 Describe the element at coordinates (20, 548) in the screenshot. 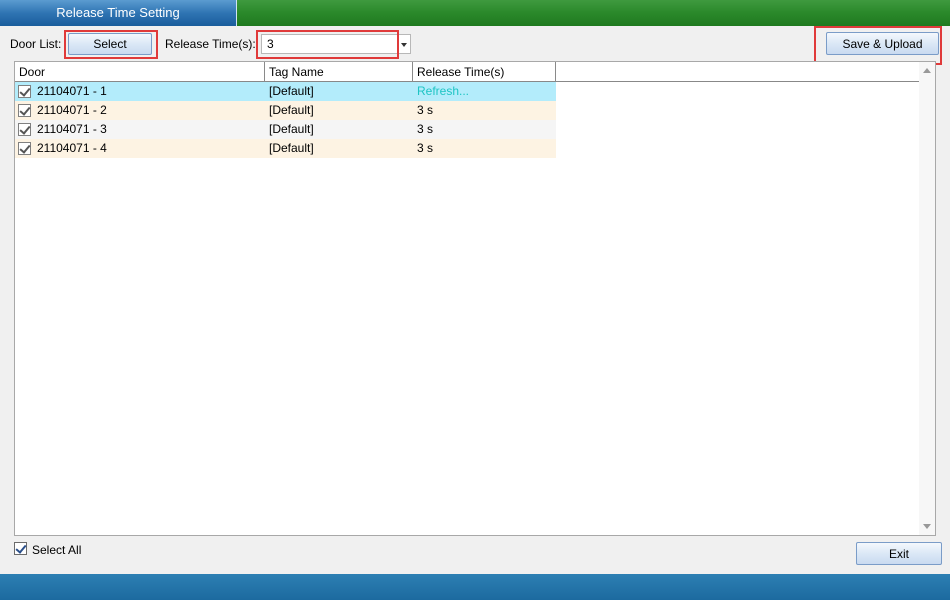

I see `select-all-checkbox` at that location.